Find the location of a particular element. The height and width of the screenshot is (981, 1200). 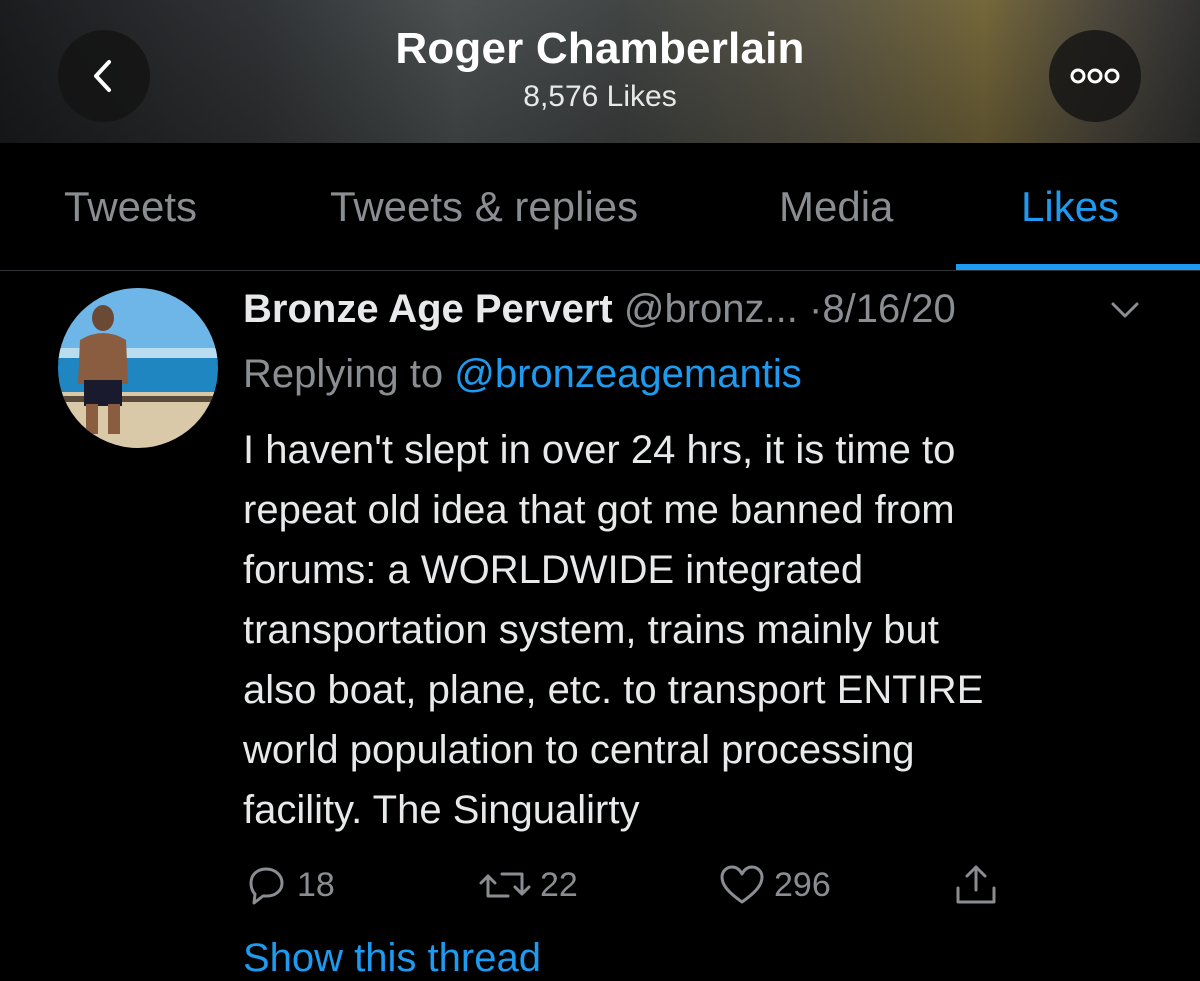

more-button is located at coordinates (1095, 76).